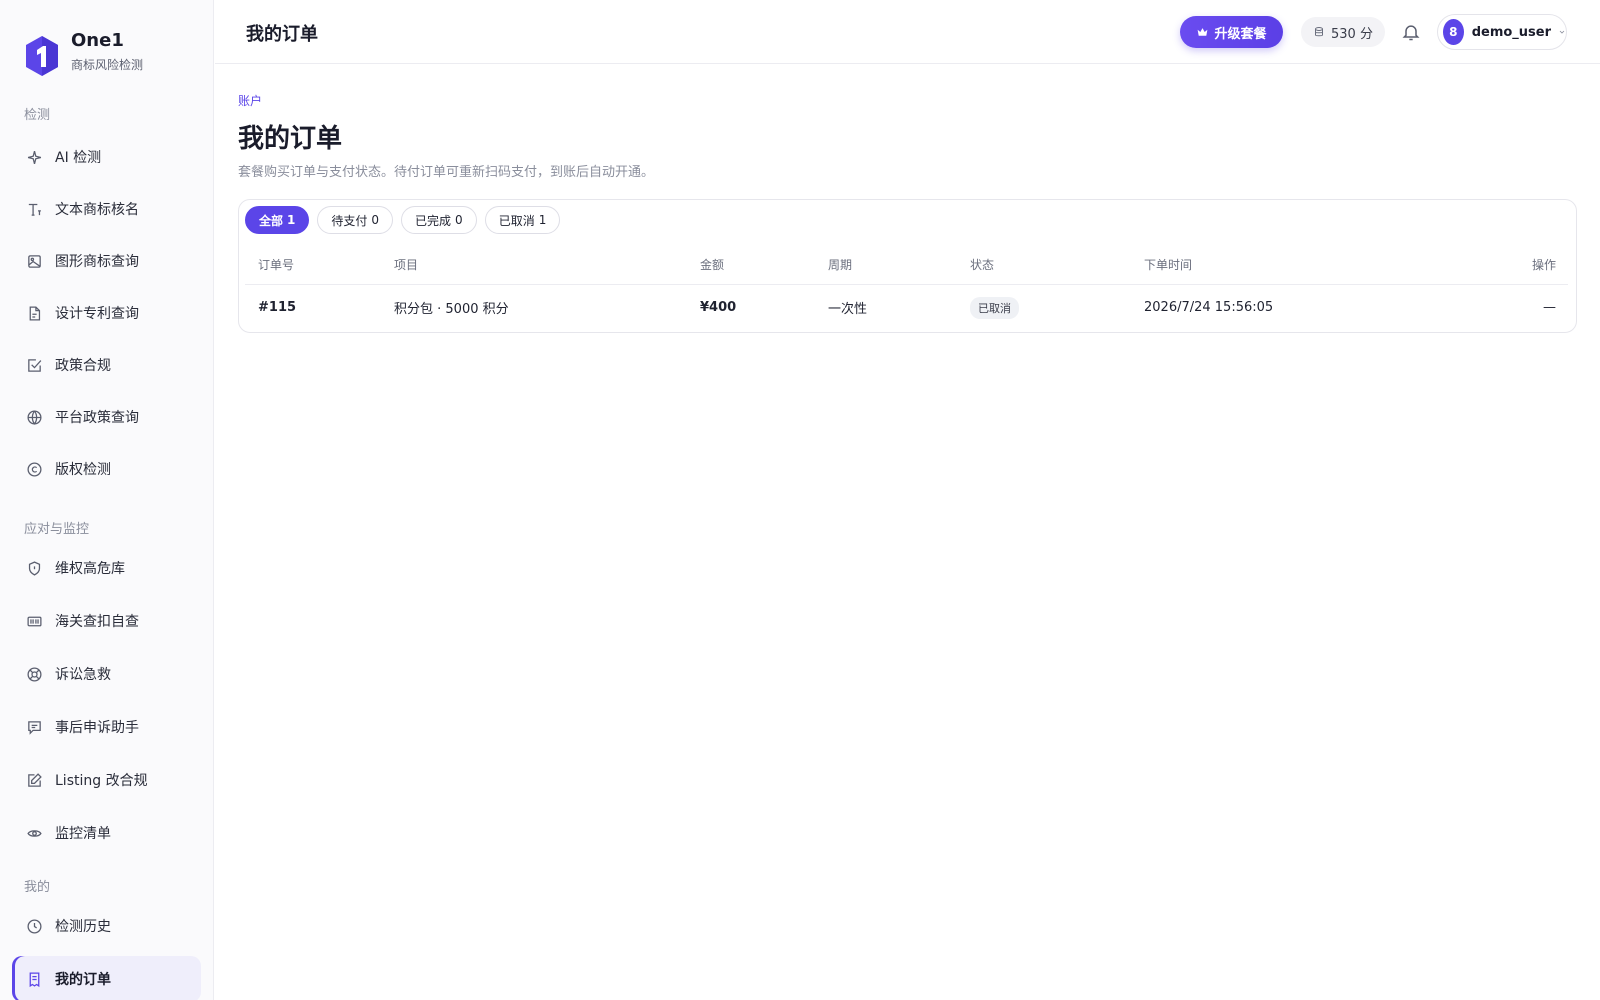 This screenshot has height=1000, width=1600. I want to click on topbar: 我的订单 升级套餐 530 分 8 demo_user, so click(907, 32).